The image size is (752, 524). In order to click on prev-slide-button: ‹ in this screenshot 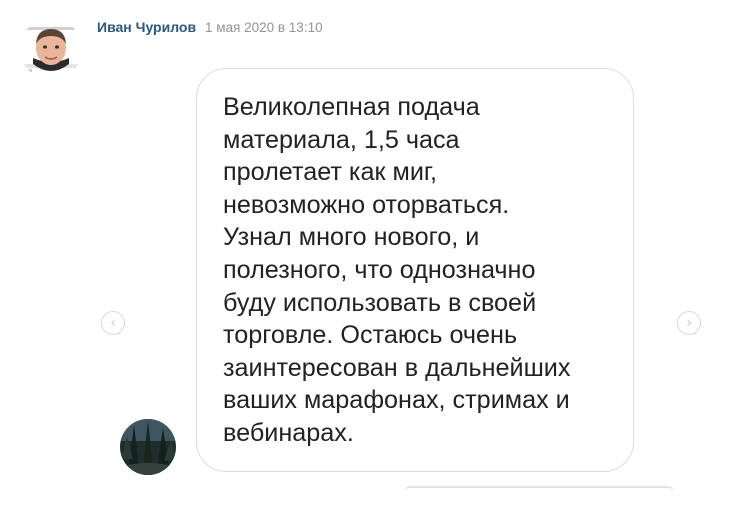, I will do `click(113, 323)`.